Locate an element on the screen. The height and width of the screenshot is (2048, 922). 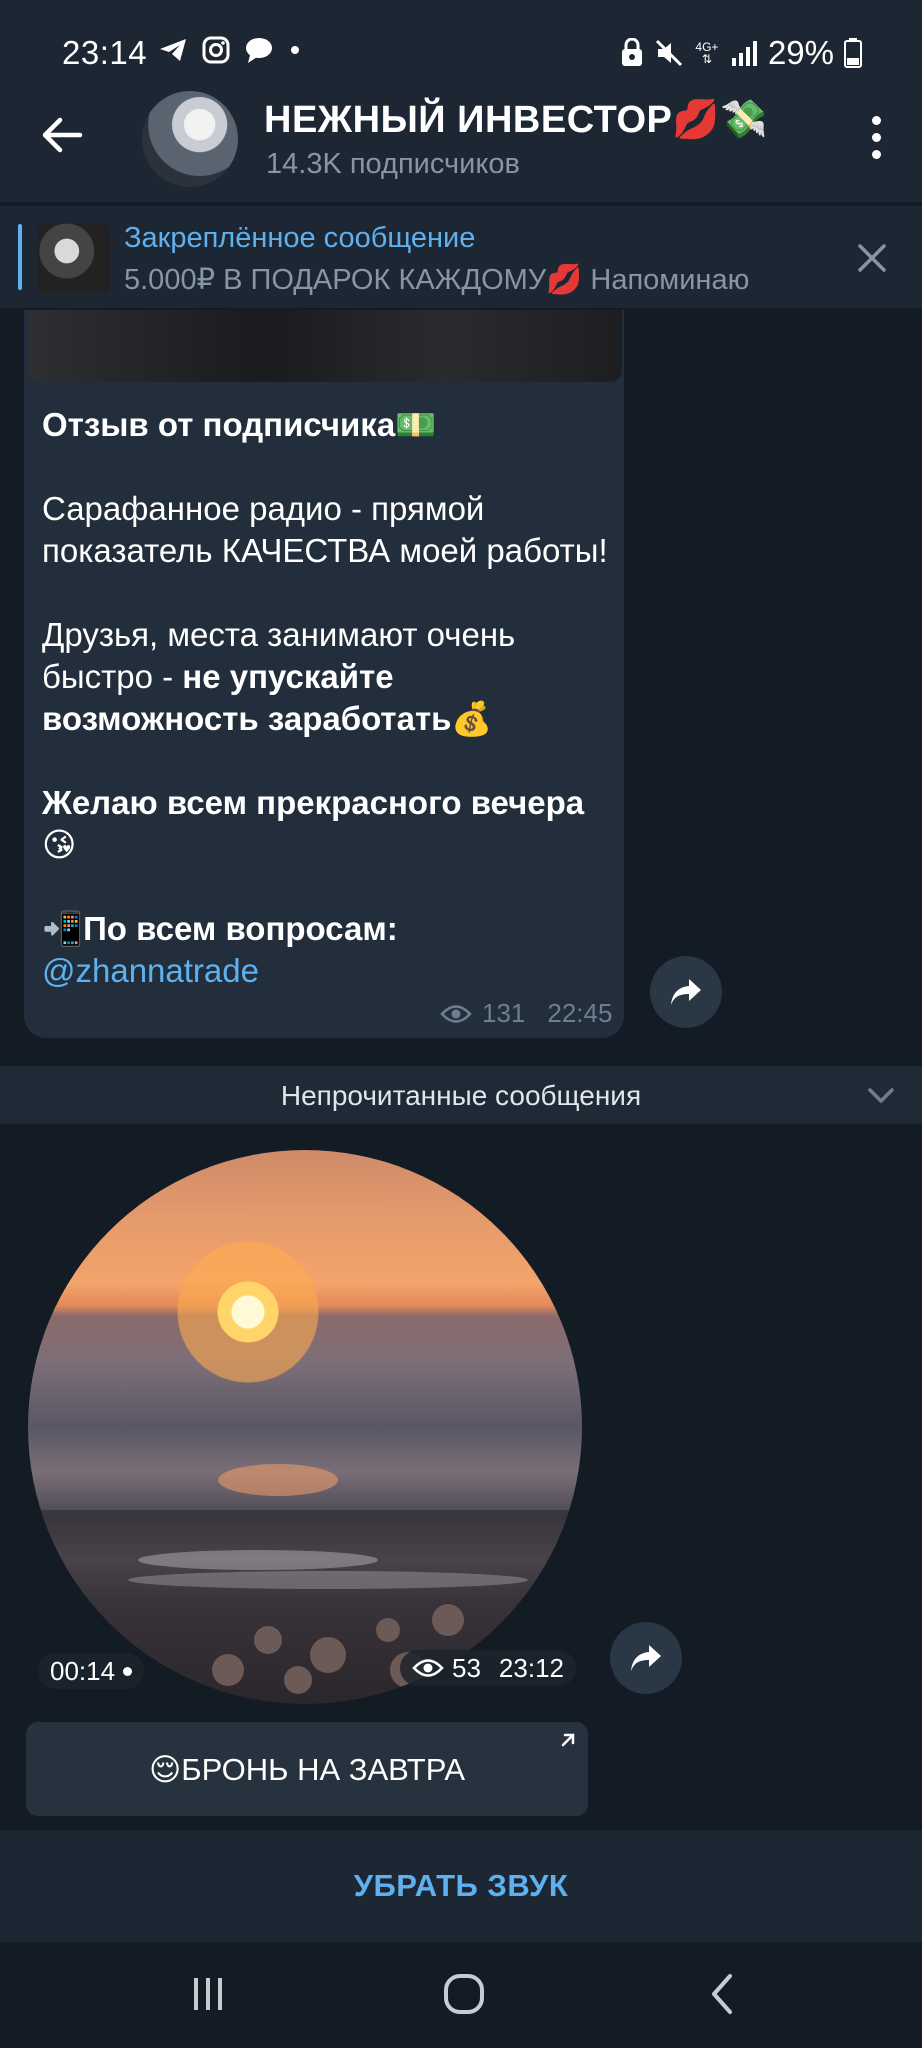
chevron-down-icon is located at coordinates (881, 1095).